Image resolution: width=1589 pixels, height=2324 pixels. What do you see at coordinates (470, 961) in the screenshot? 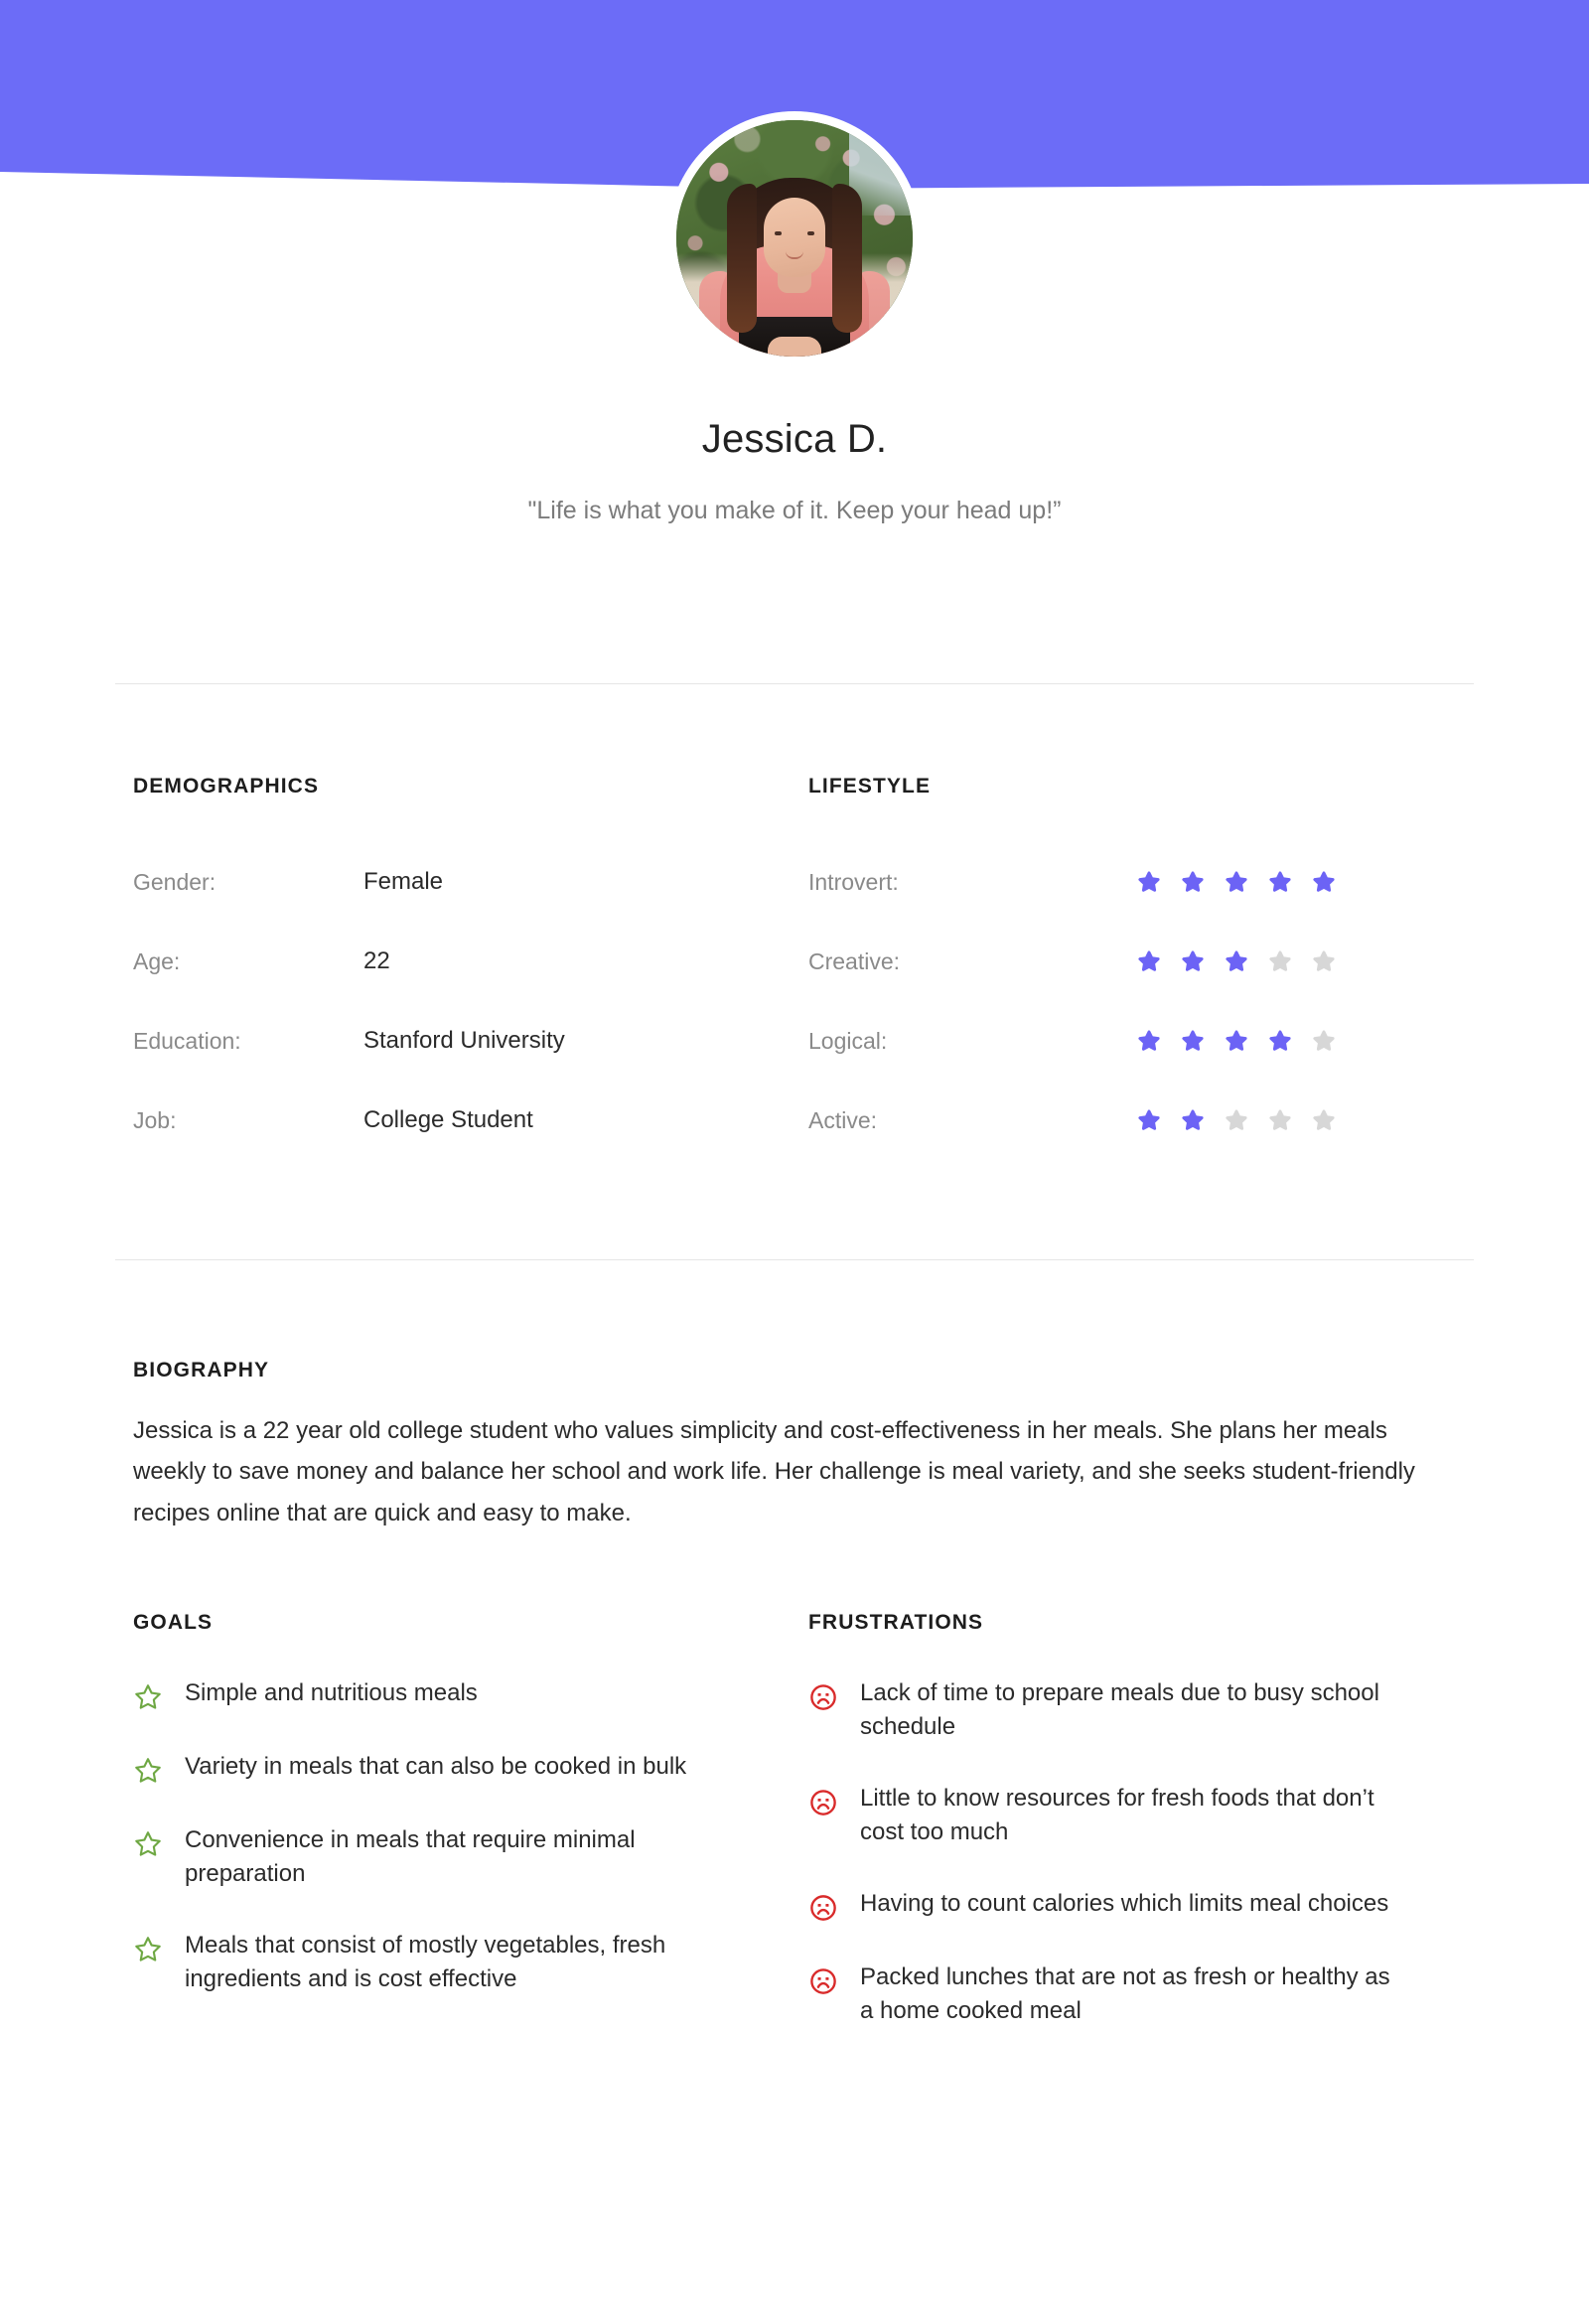
I see `demographics-row: Age: 22` at bounding box center [470, 961].